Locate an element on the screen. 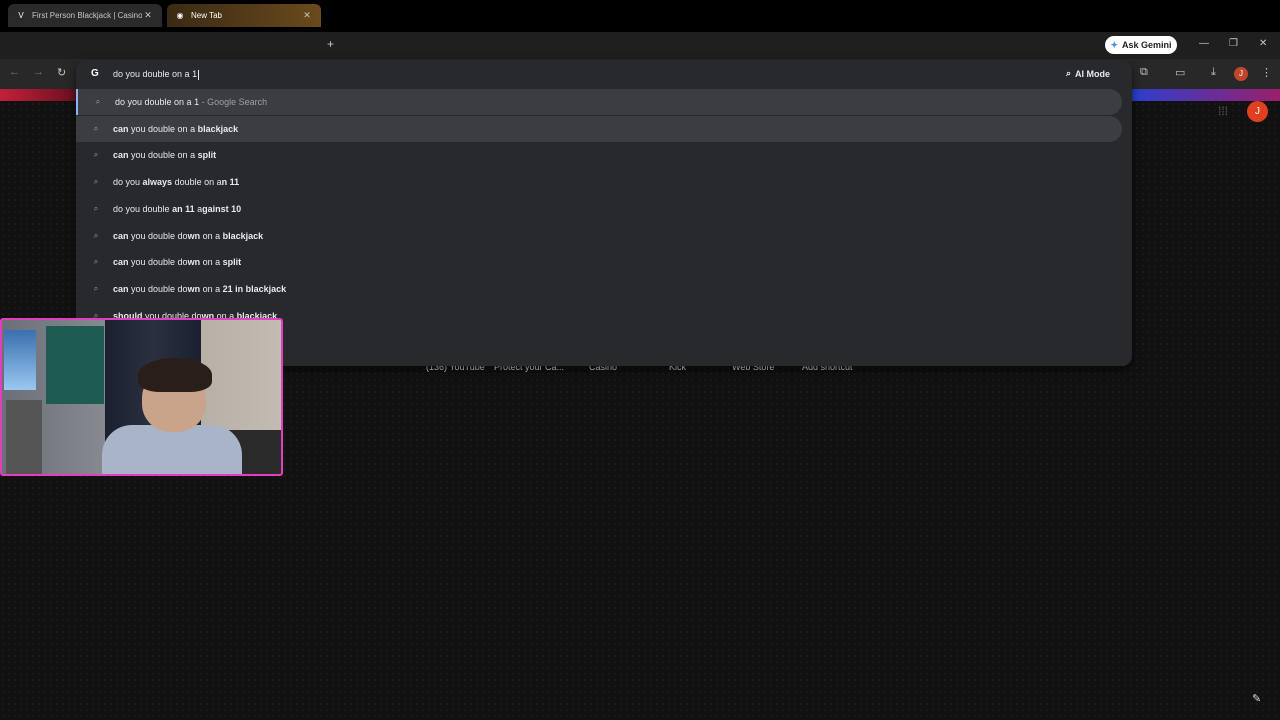 The height and width of the screenshot is (720, 1280). tab-new-tab: ◉ New Tab ✕ is located at coordinates (244, 15).